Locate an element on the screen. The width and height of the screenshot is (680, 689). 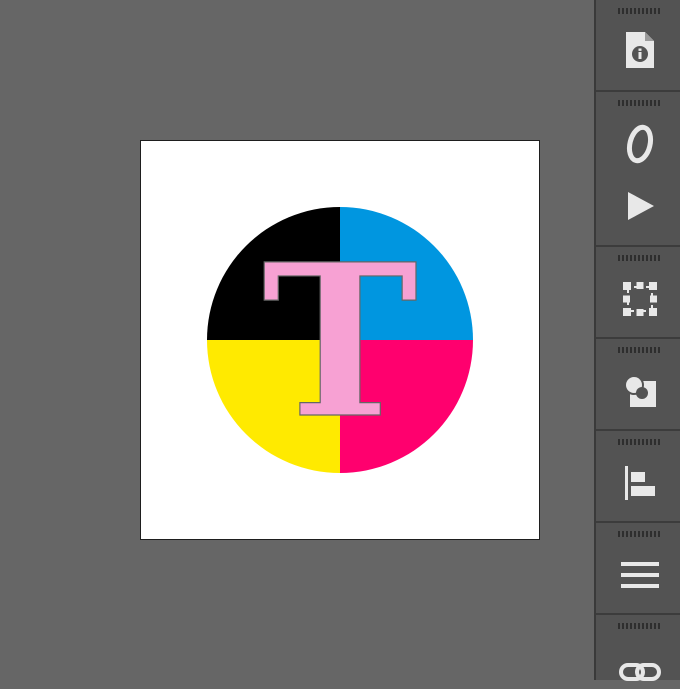
letter-t: T is located at coordinates (339, 341).